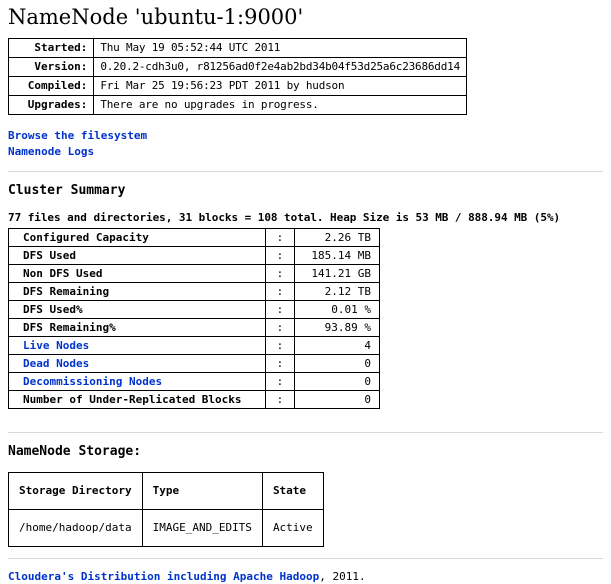 The width and height of the screenshot is (611, 584). What do you see at coordinates (137, 255) in the screenshot?
I see `summary-label-dfs-used: DFS Used` at bounding box center [137, 255].